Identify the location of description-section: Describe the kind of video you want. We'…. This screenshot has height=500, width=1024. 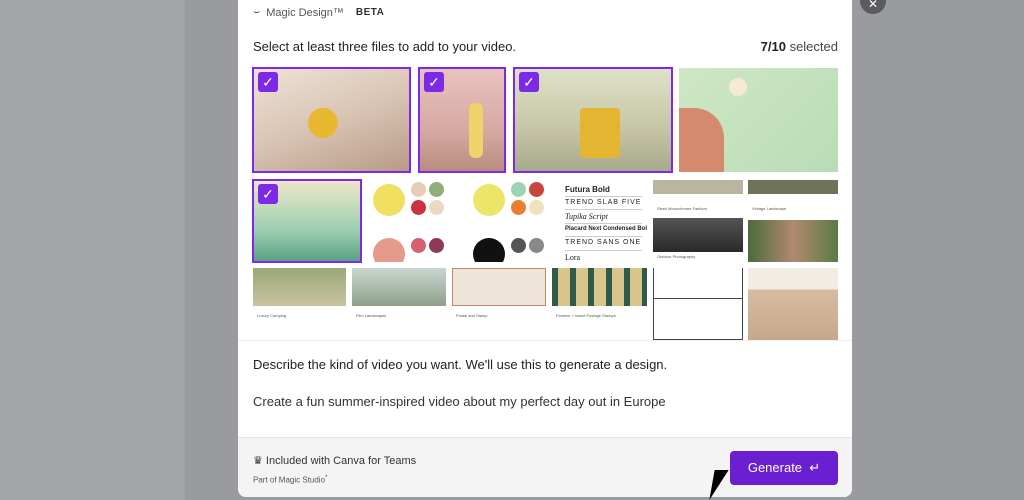
(545, 388).